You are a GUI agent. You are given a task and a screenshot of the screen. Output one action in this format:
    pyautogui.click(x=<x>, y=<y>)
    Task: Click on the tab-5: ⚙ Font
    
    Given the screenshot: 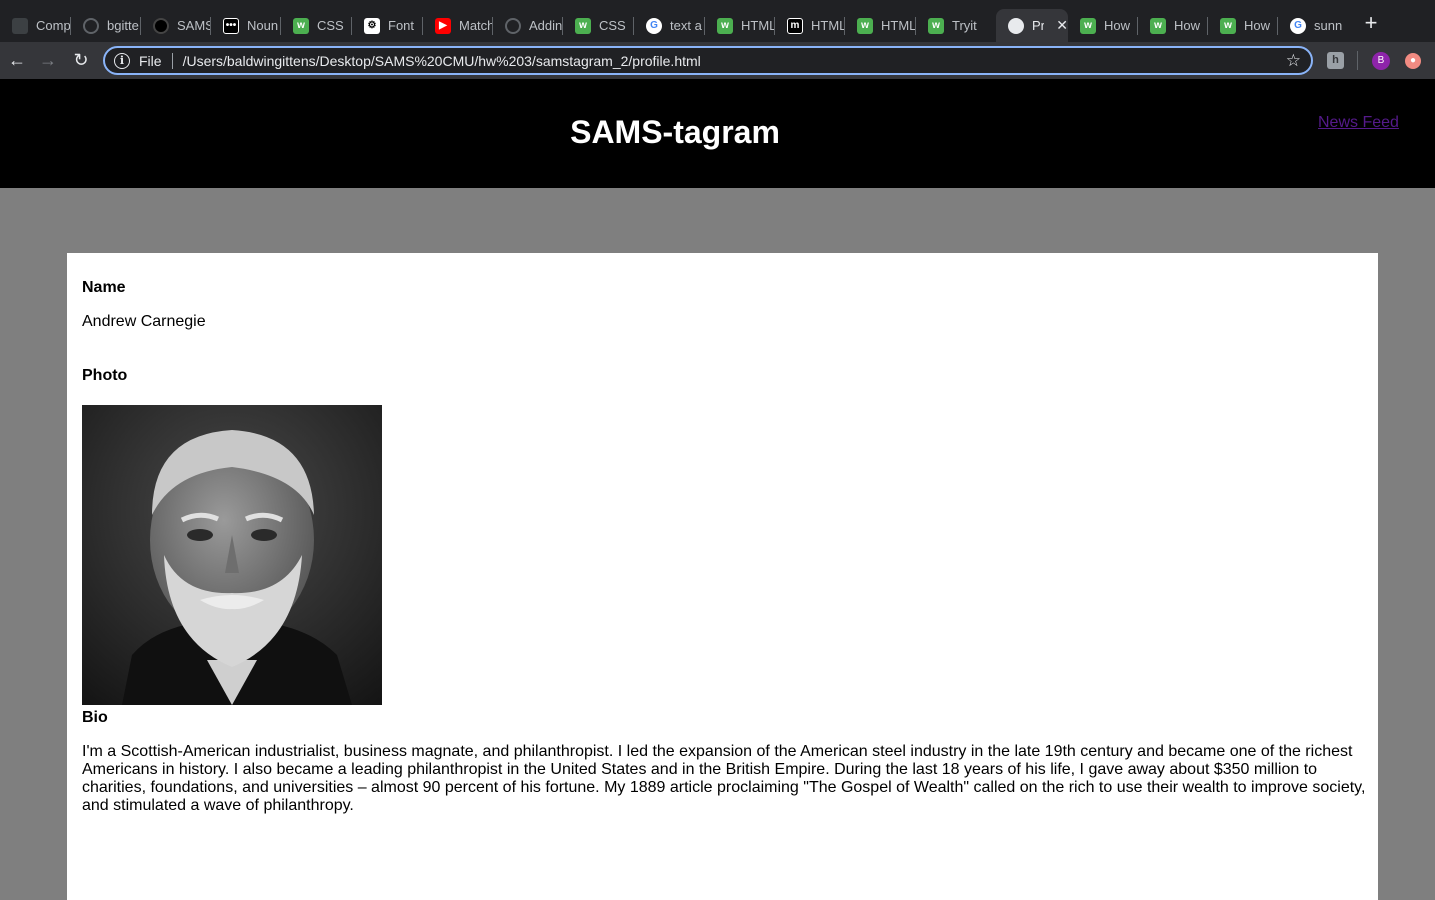 What is the action you would take?
    pyautogui.click(x=387, y=25)
    